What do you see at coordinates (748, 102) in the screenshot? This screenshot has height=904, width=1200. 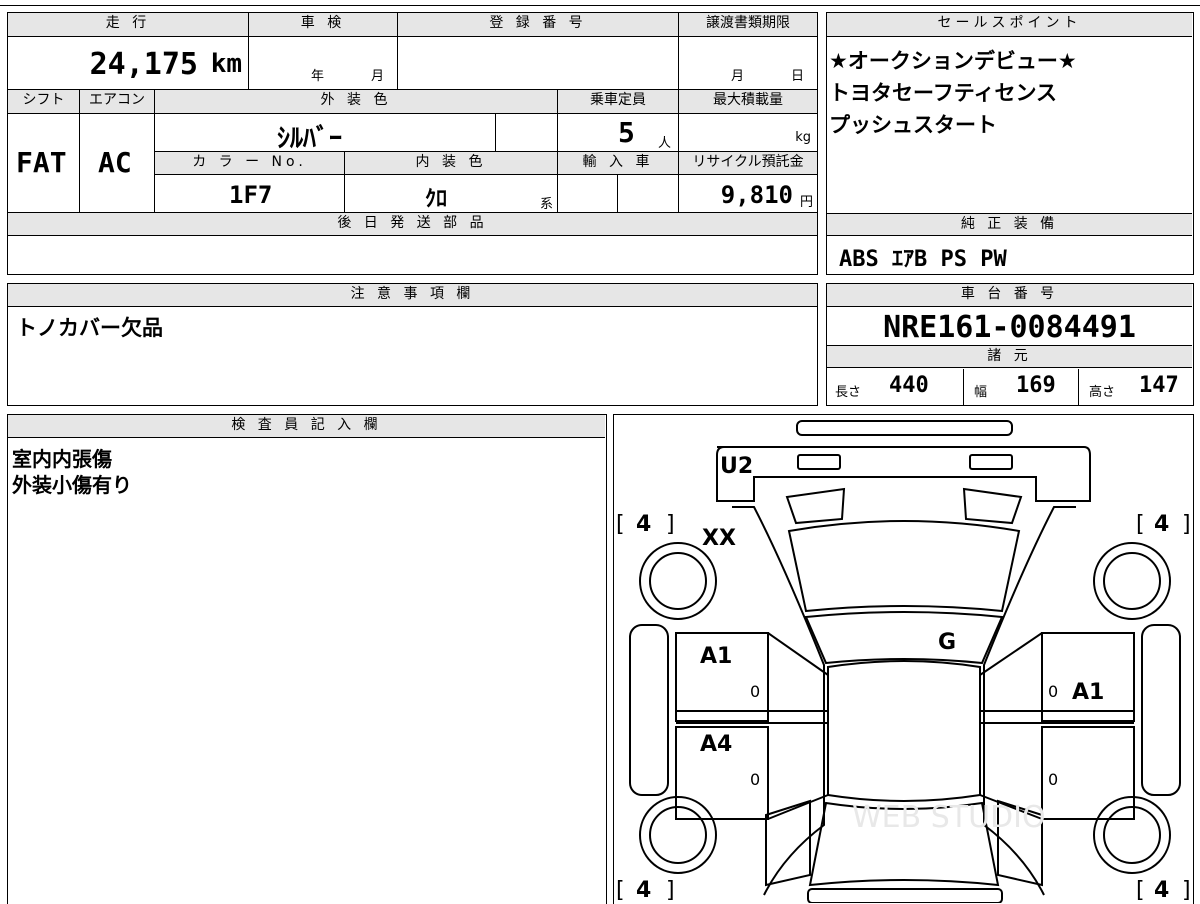 I see `max-load-label: 最大積載量` at bounding box center [748, 102].